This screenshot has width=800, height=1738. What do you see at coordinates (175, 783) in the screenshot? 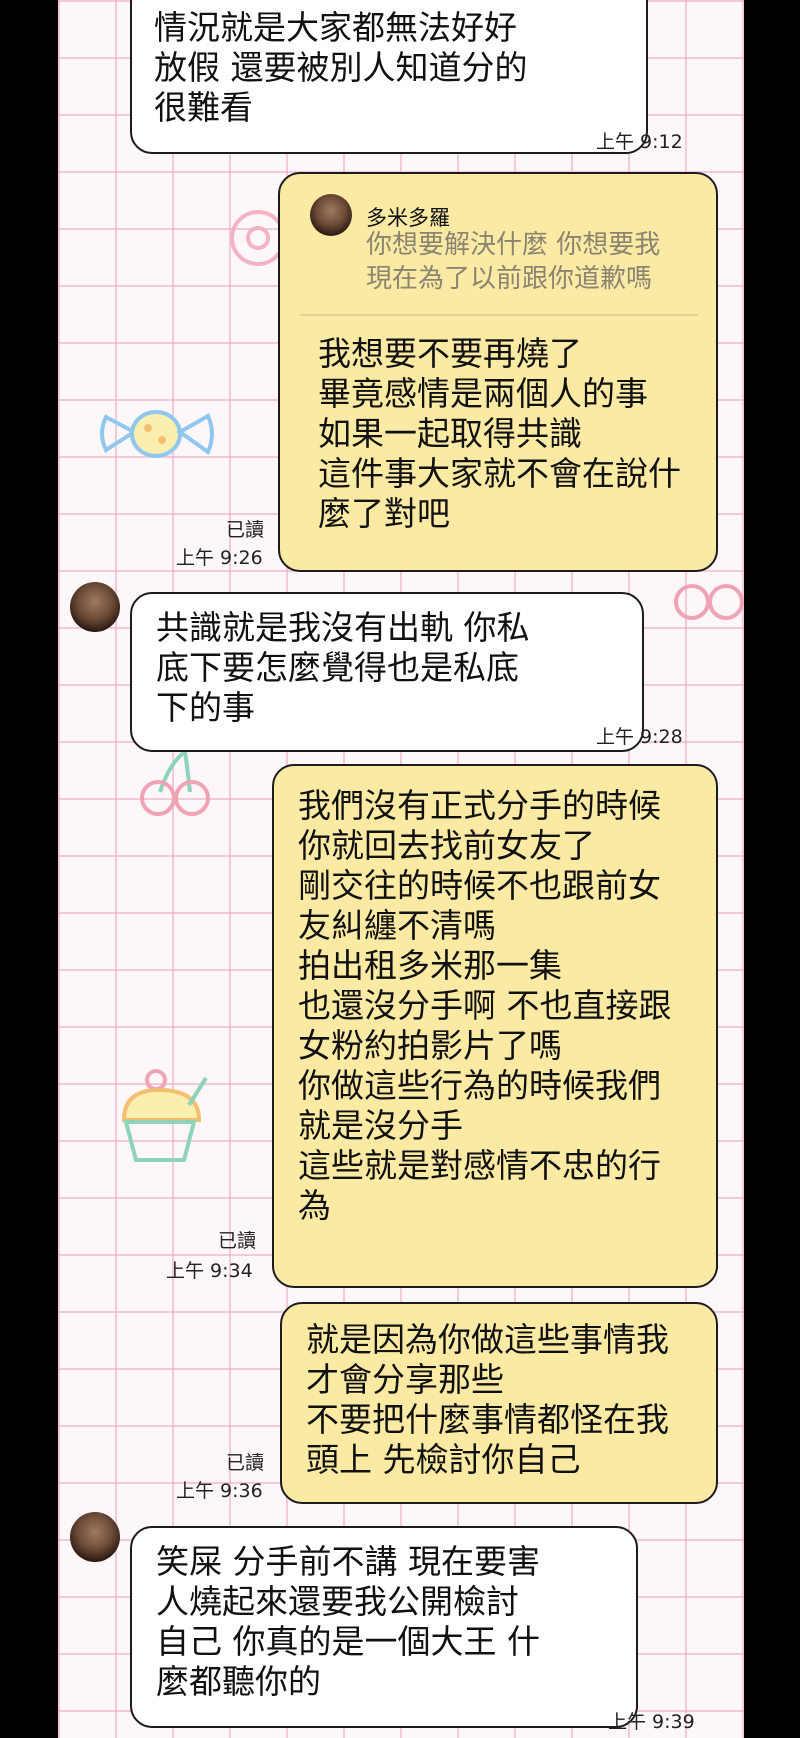
I see `cherry-sticker` at bounding box center [175, 783].